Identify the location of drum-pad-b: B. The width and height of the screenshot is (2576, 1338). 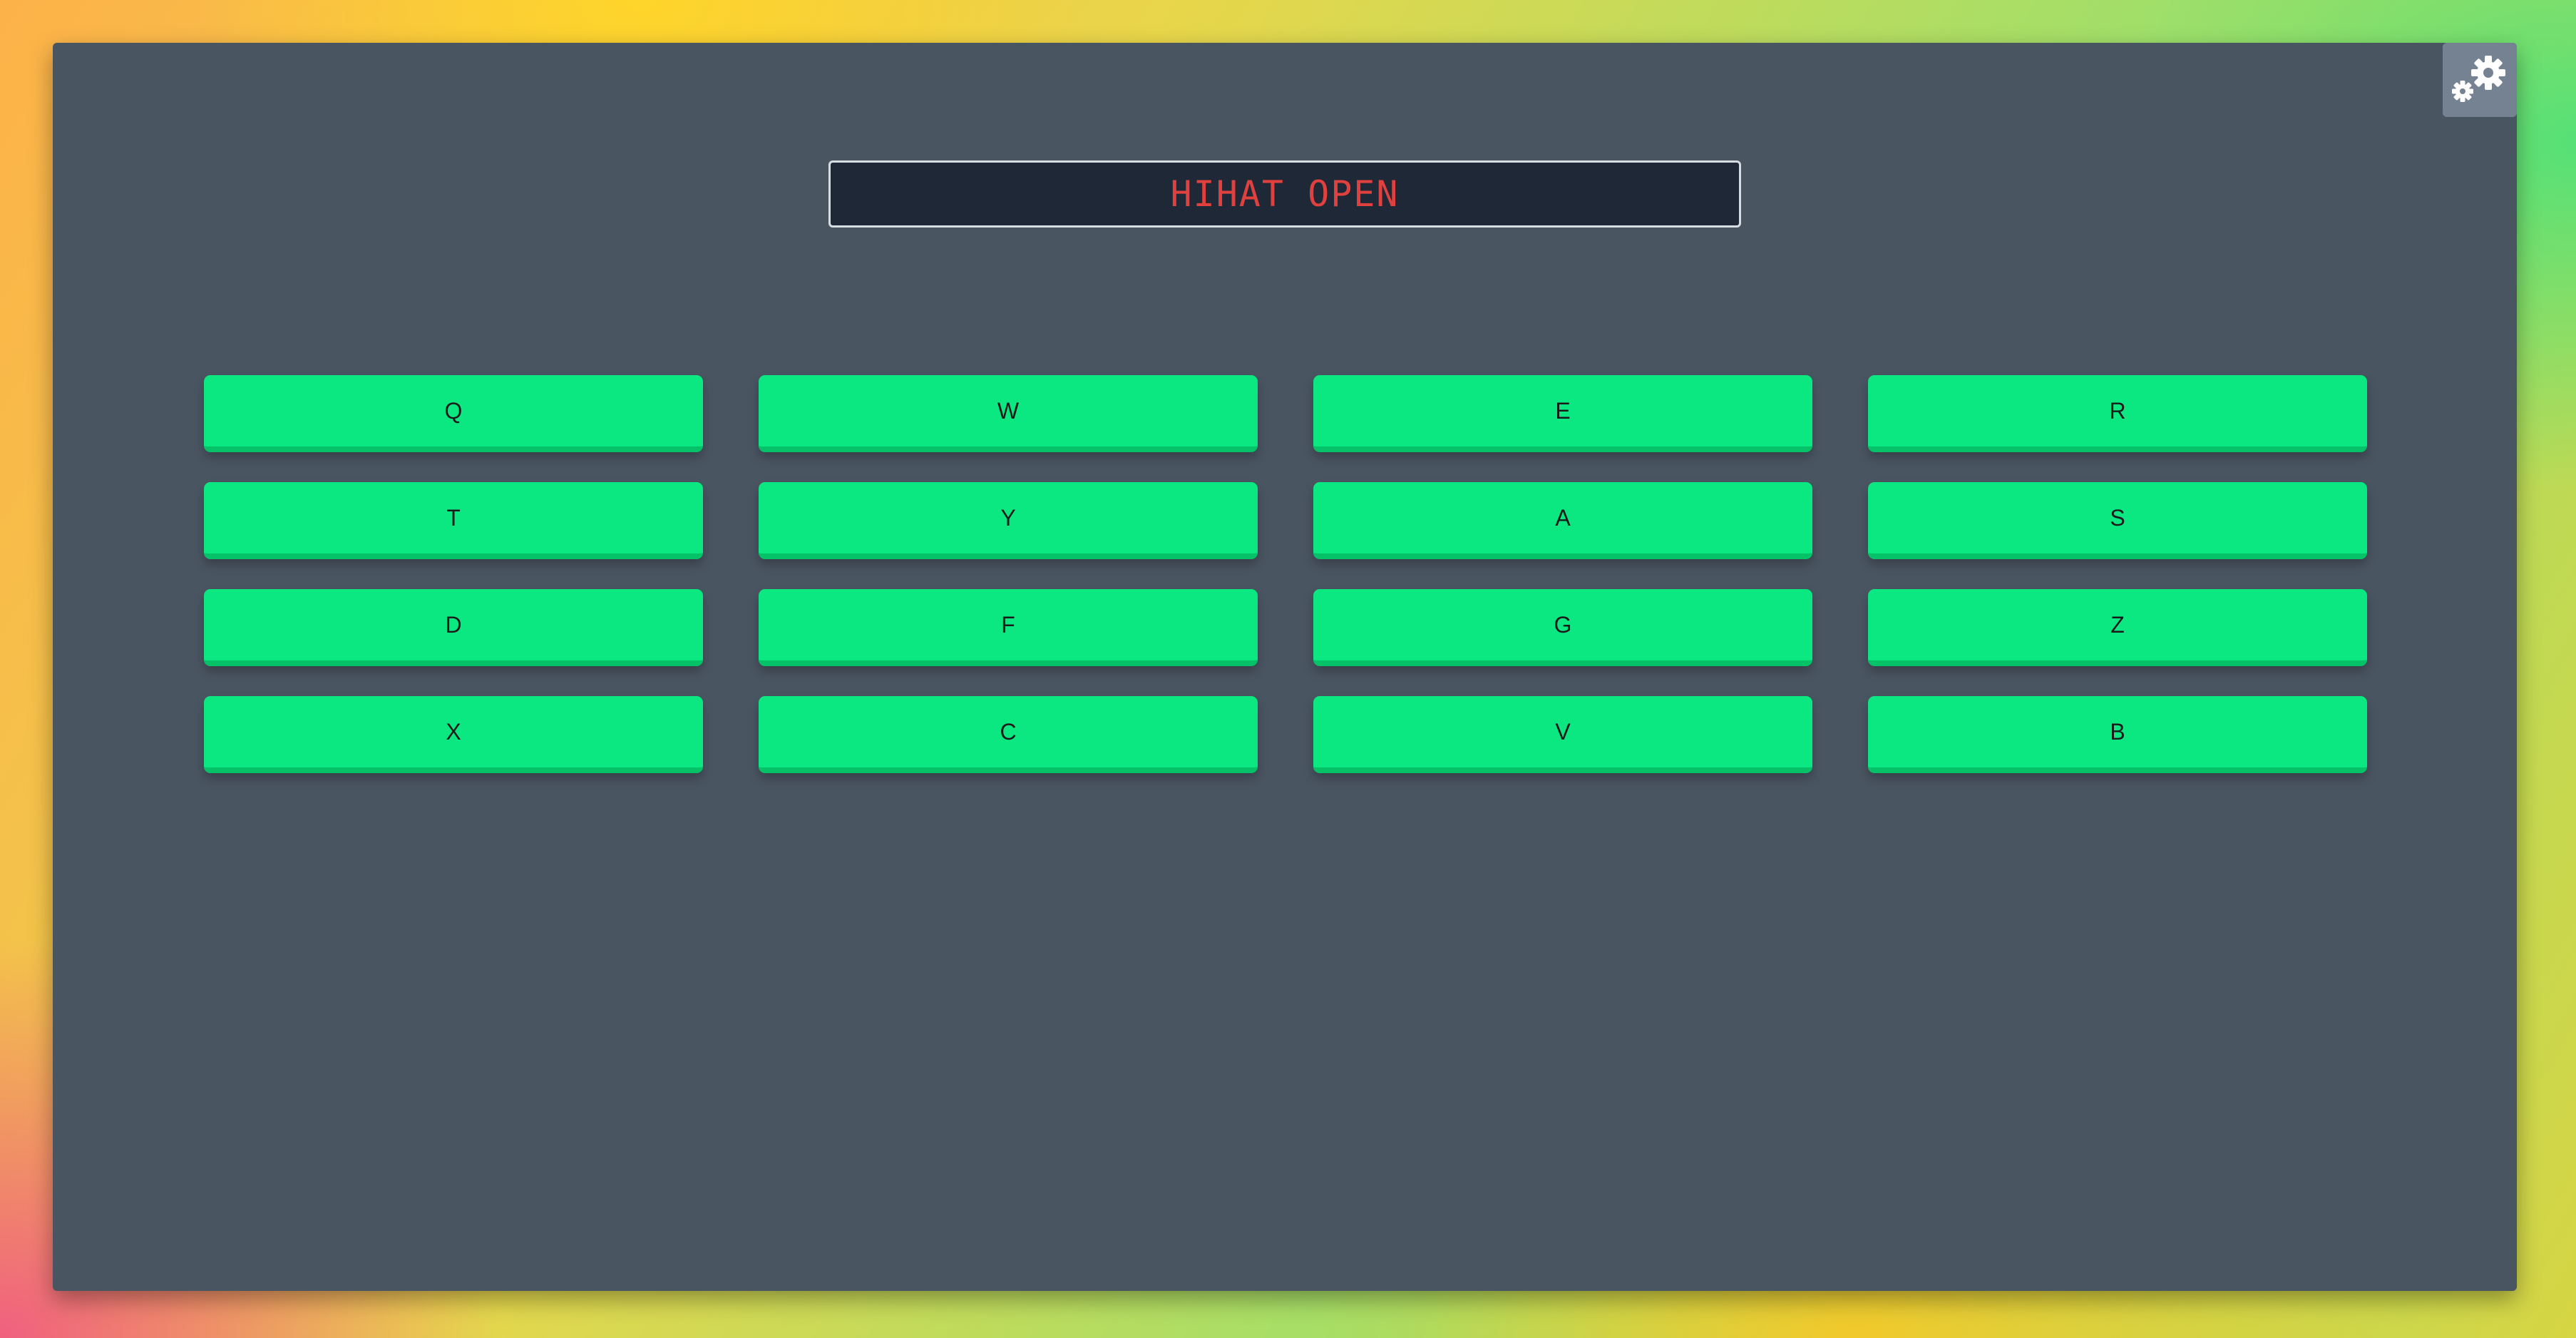
(2117, 734).